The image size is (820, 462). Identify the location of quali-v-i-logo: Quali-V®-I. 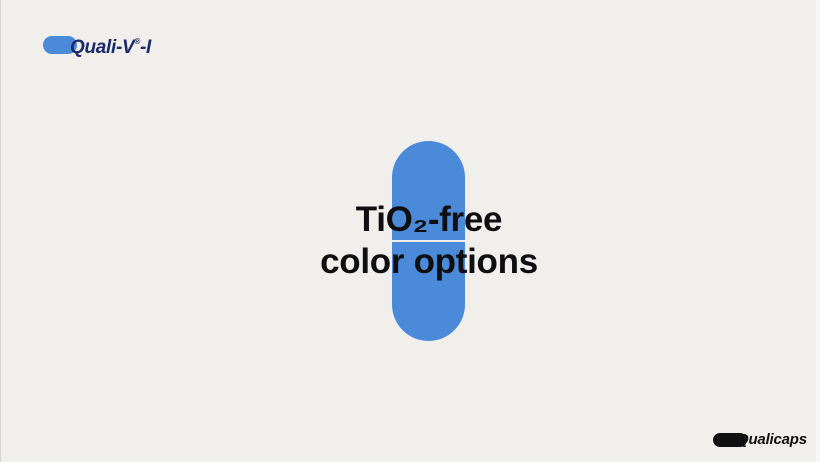
(97, 46).